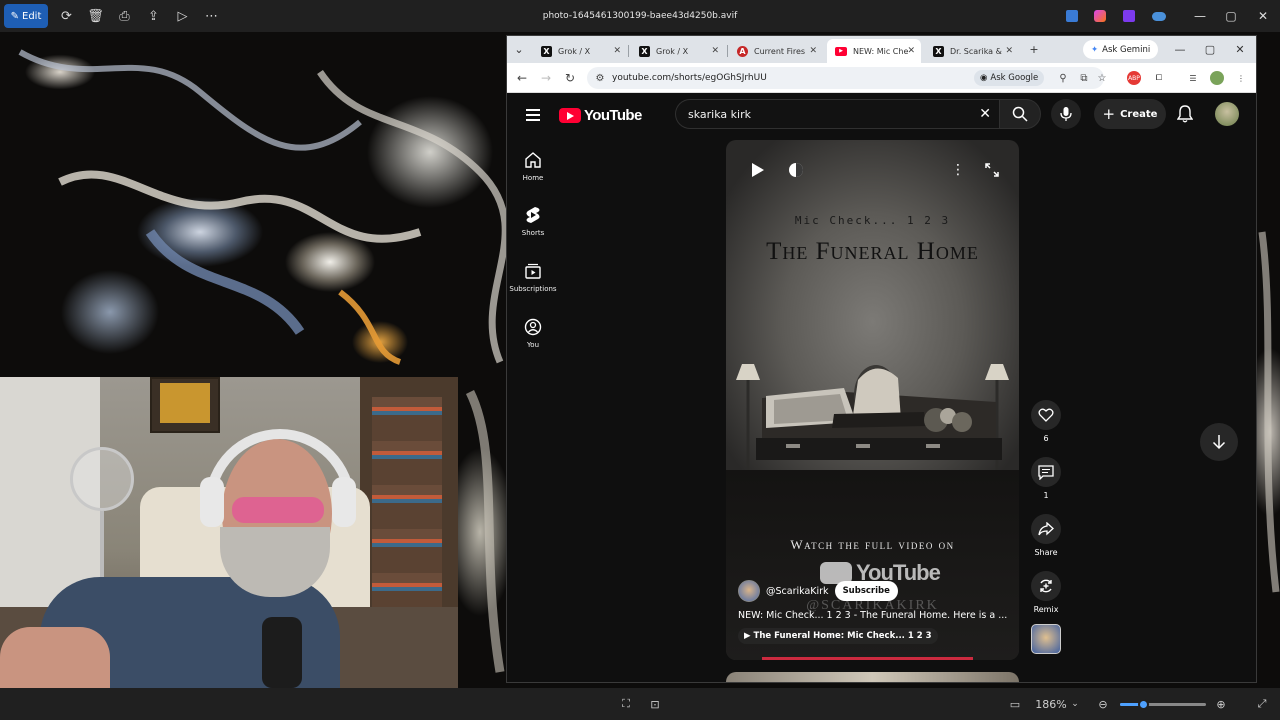 This screenshot has width=1280, height=720. What do you see at coordinates (872, 220) in the screenshot?
I see `overlay-subtitle: Mic Check... 1 2 3` at bounding box center [872, 220].